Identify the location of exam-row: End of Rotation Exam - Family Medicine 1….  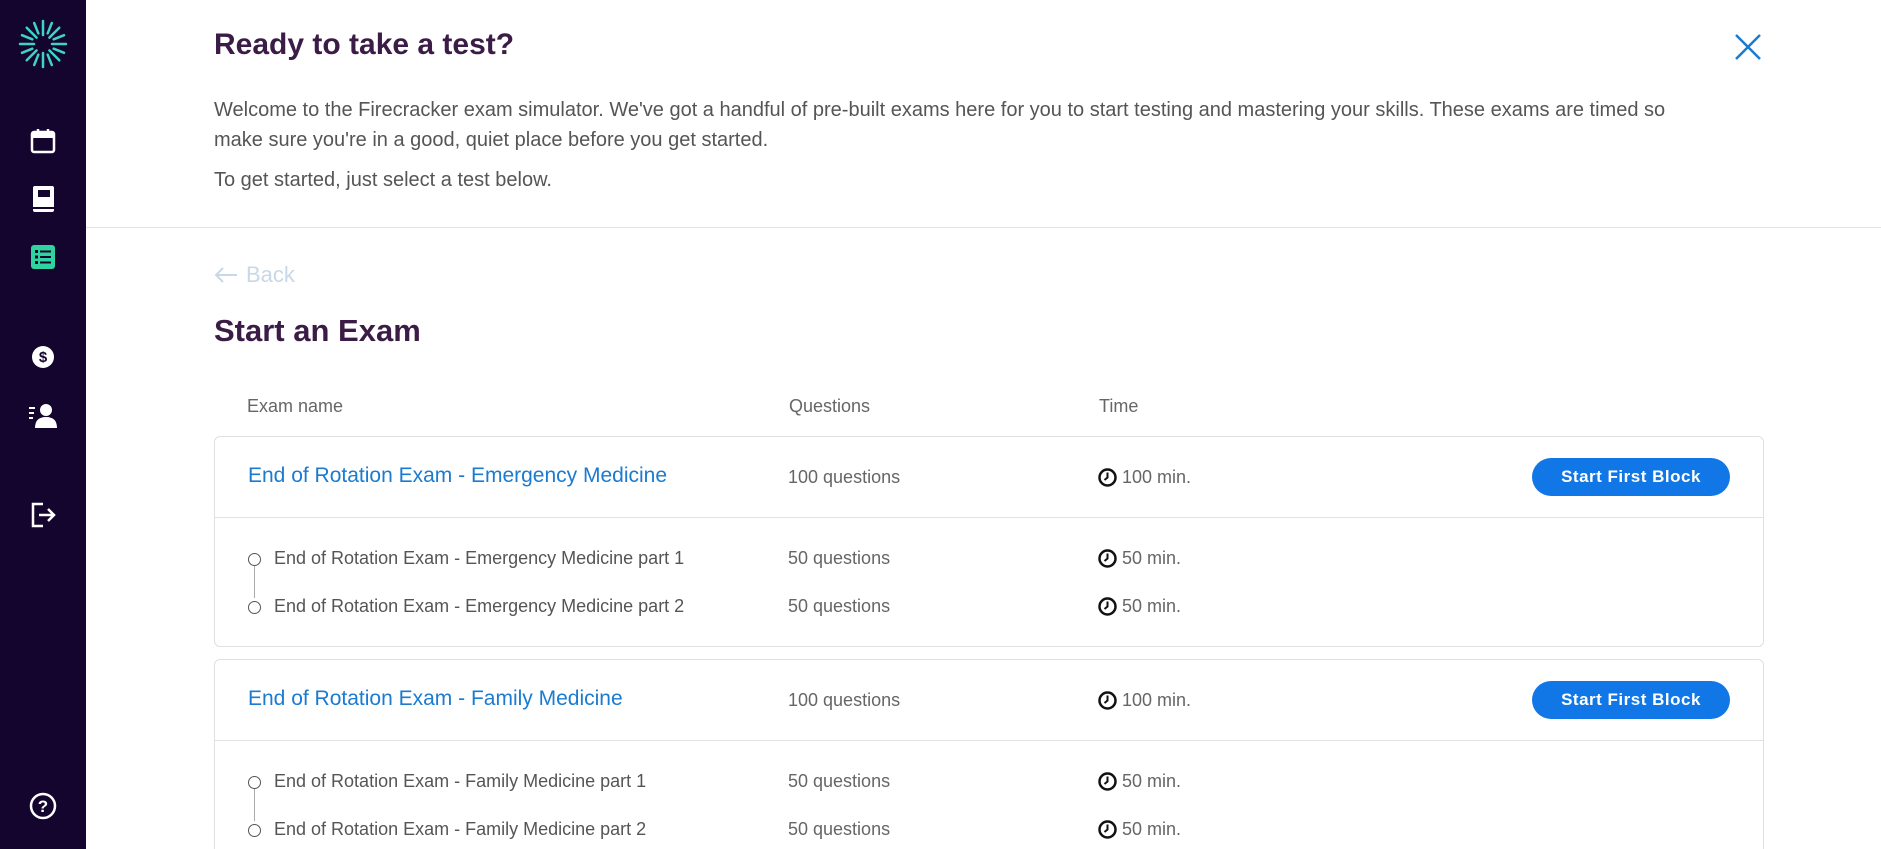
(989, 700).